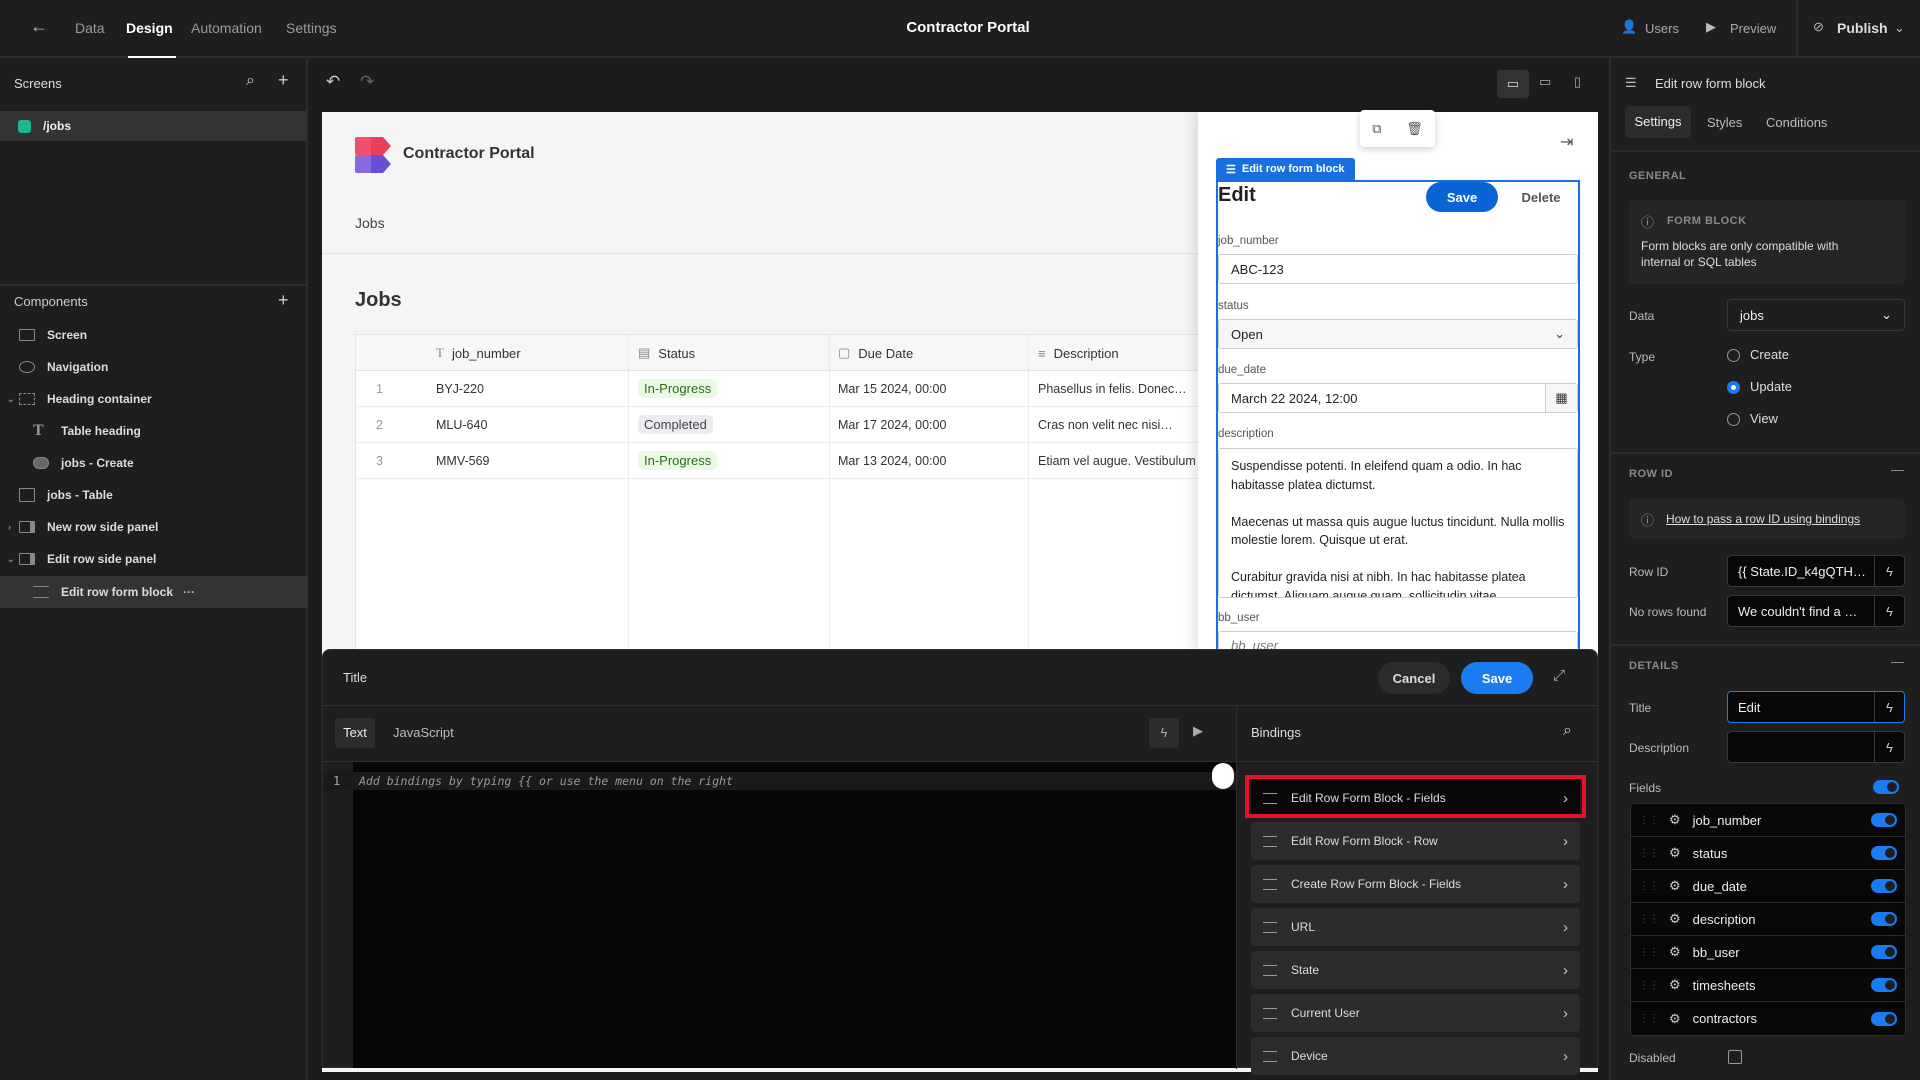 The height and width of the screenshot is (1080, 1920). What do you see at coordinates (531, 461) in the screenshot?
I see `cell-job-number: MMV-569` at bounding box center [531, 461].